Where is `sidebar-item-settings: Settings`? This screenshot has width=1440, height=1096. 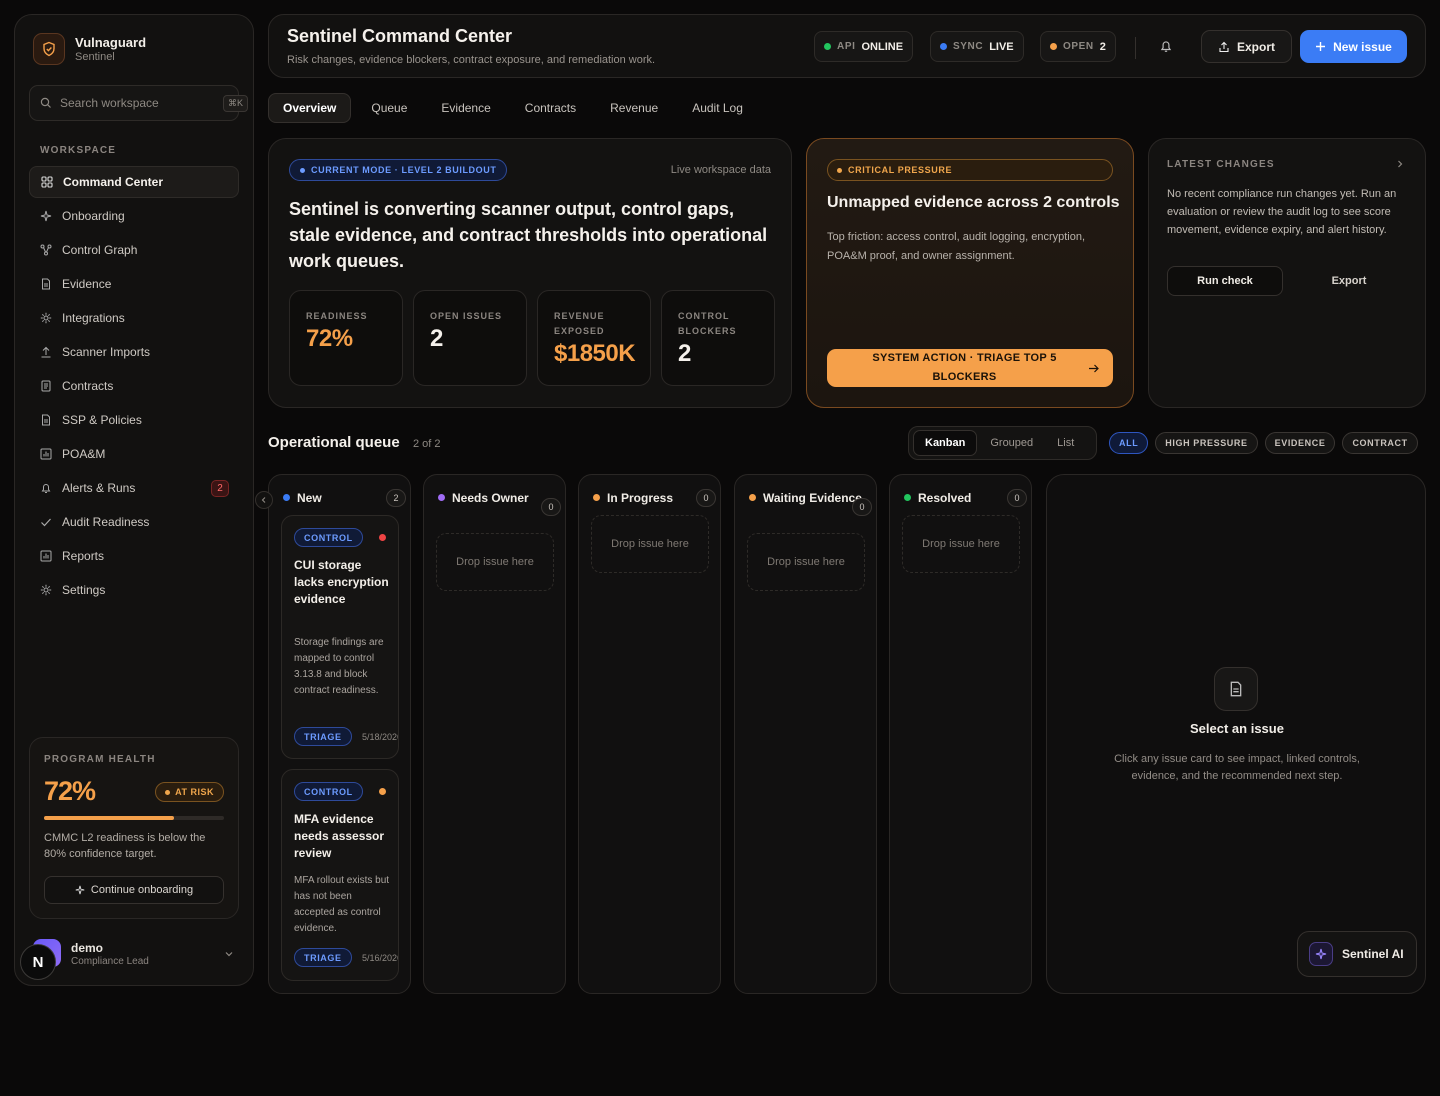
sidebar-item-settings: Settings is located at coordinates (134, 590).